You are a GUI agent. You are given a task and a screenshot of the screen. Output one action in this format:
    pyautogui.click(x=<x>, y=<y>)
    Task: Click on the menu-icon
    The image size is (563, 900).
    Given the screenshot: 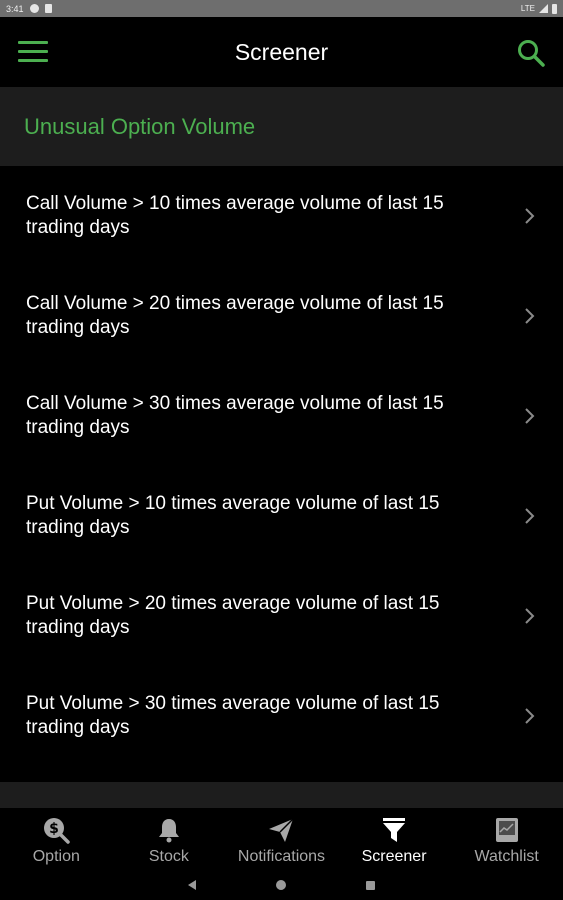 What is the action you would take?
    pyautogui.click(x=33, y=52)
    